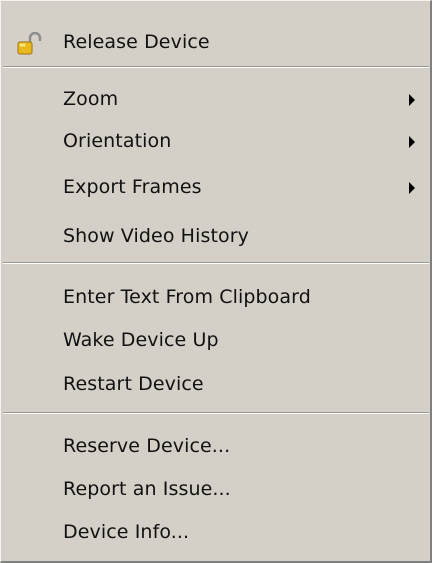 The image size is (432, 563). I want to click on menu-item-enter-text-from-clipboard: Enter Text From Clipboard, so click(215, 297).